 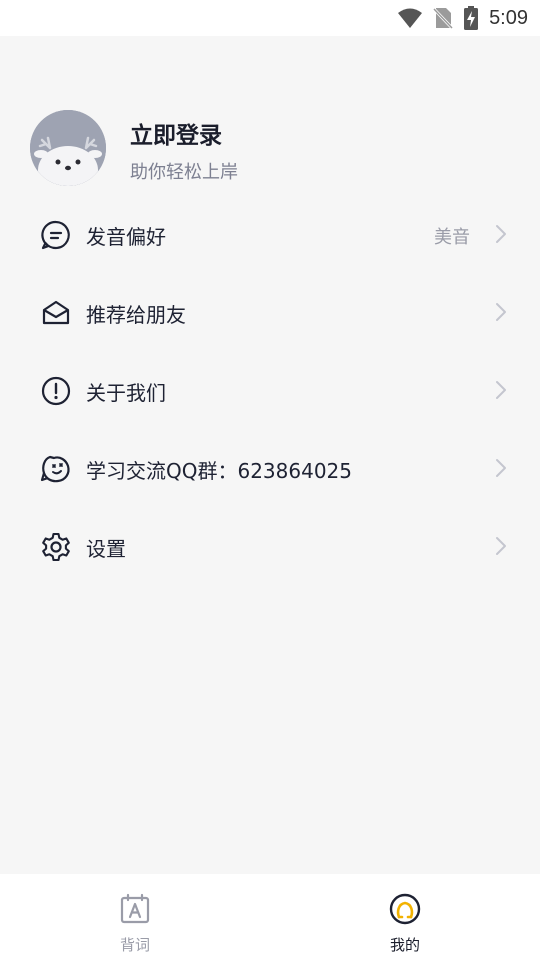 I want to click on chat-bubble-icon, so click(x=55, y=235).